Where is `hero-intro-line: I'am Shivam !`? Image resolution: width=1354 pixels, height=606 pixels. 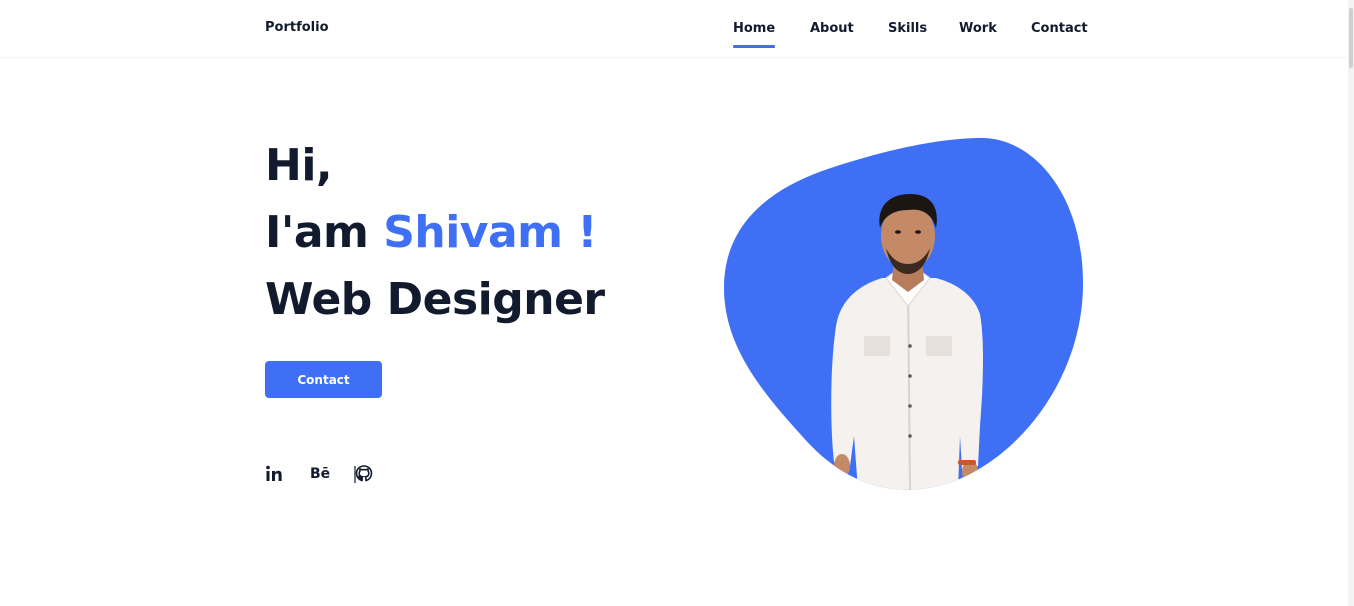
hero-intro-line: I'am Shivam ! is located at coordinates (455, 232).